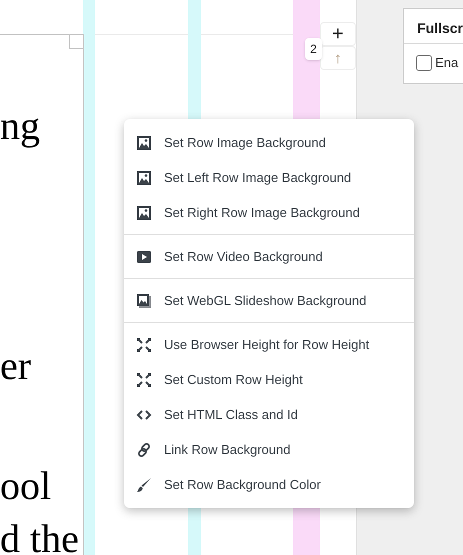 The width and height of the screenshot is (463, 555). I want to click on menu-item: Set Row Image Background, so click(269, 142).